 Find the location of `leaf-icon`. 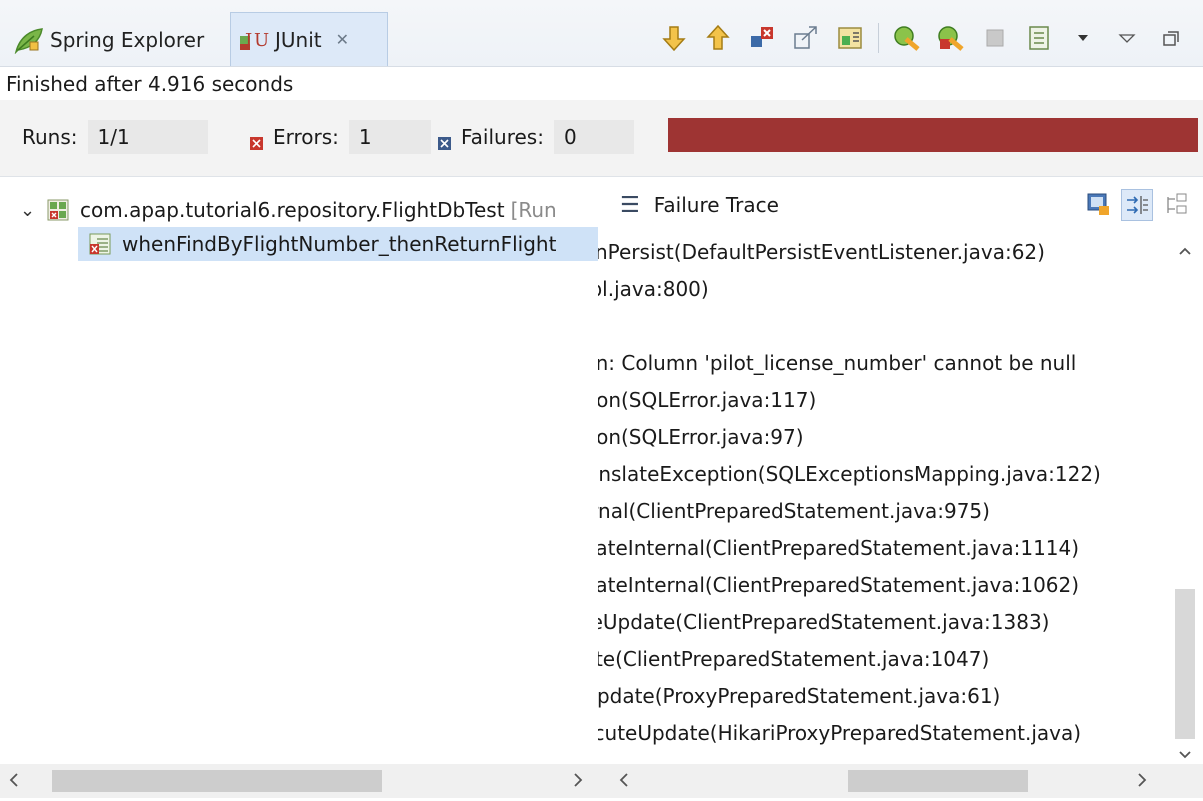

leaf-icon is located at coordinates (28, 40).